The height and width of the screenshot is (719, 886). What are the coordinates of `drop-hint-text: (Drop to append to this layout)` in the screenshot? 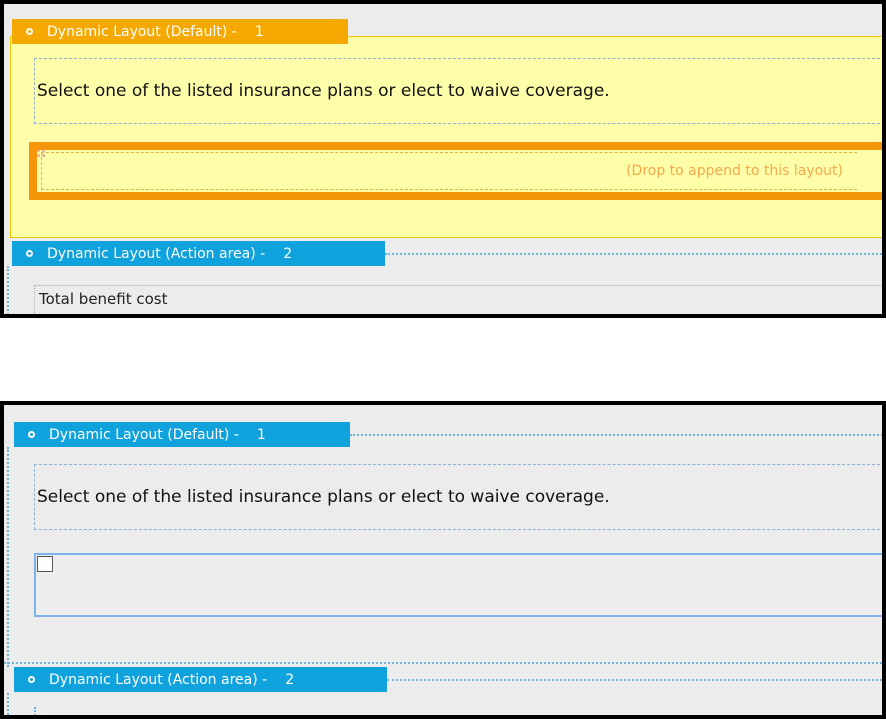 It's located at (734, 171).